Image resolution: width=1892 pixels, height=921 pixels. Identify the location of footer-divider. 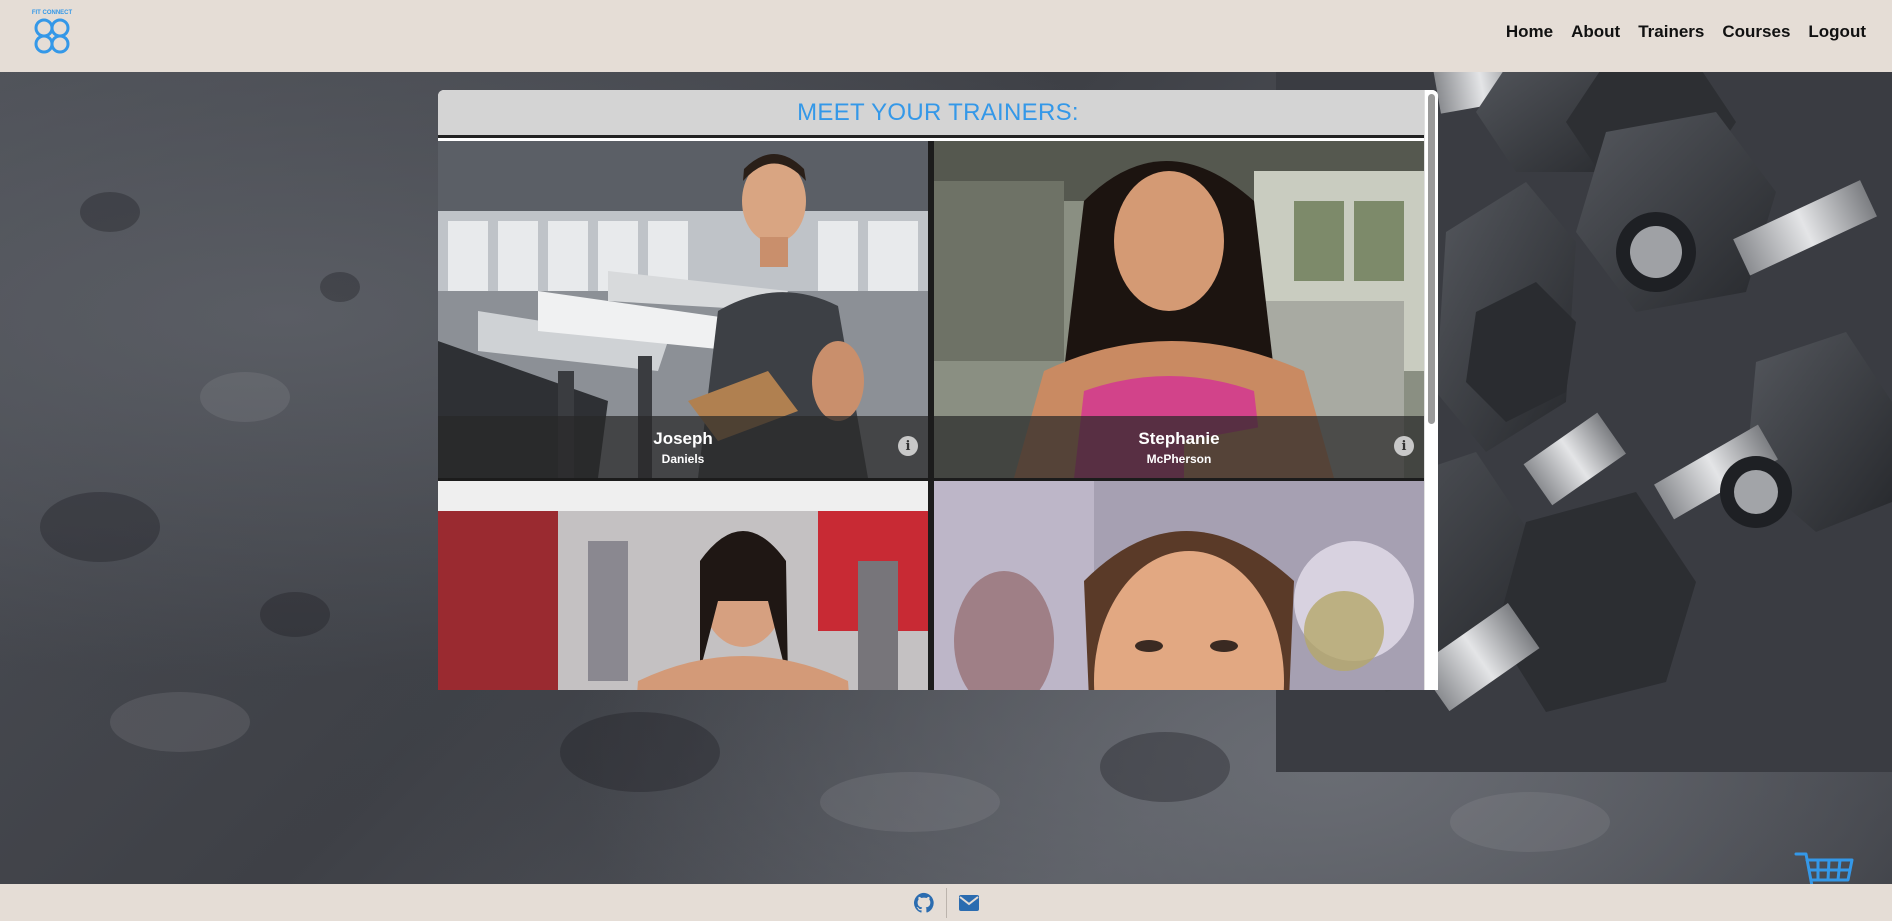
(946, 902).